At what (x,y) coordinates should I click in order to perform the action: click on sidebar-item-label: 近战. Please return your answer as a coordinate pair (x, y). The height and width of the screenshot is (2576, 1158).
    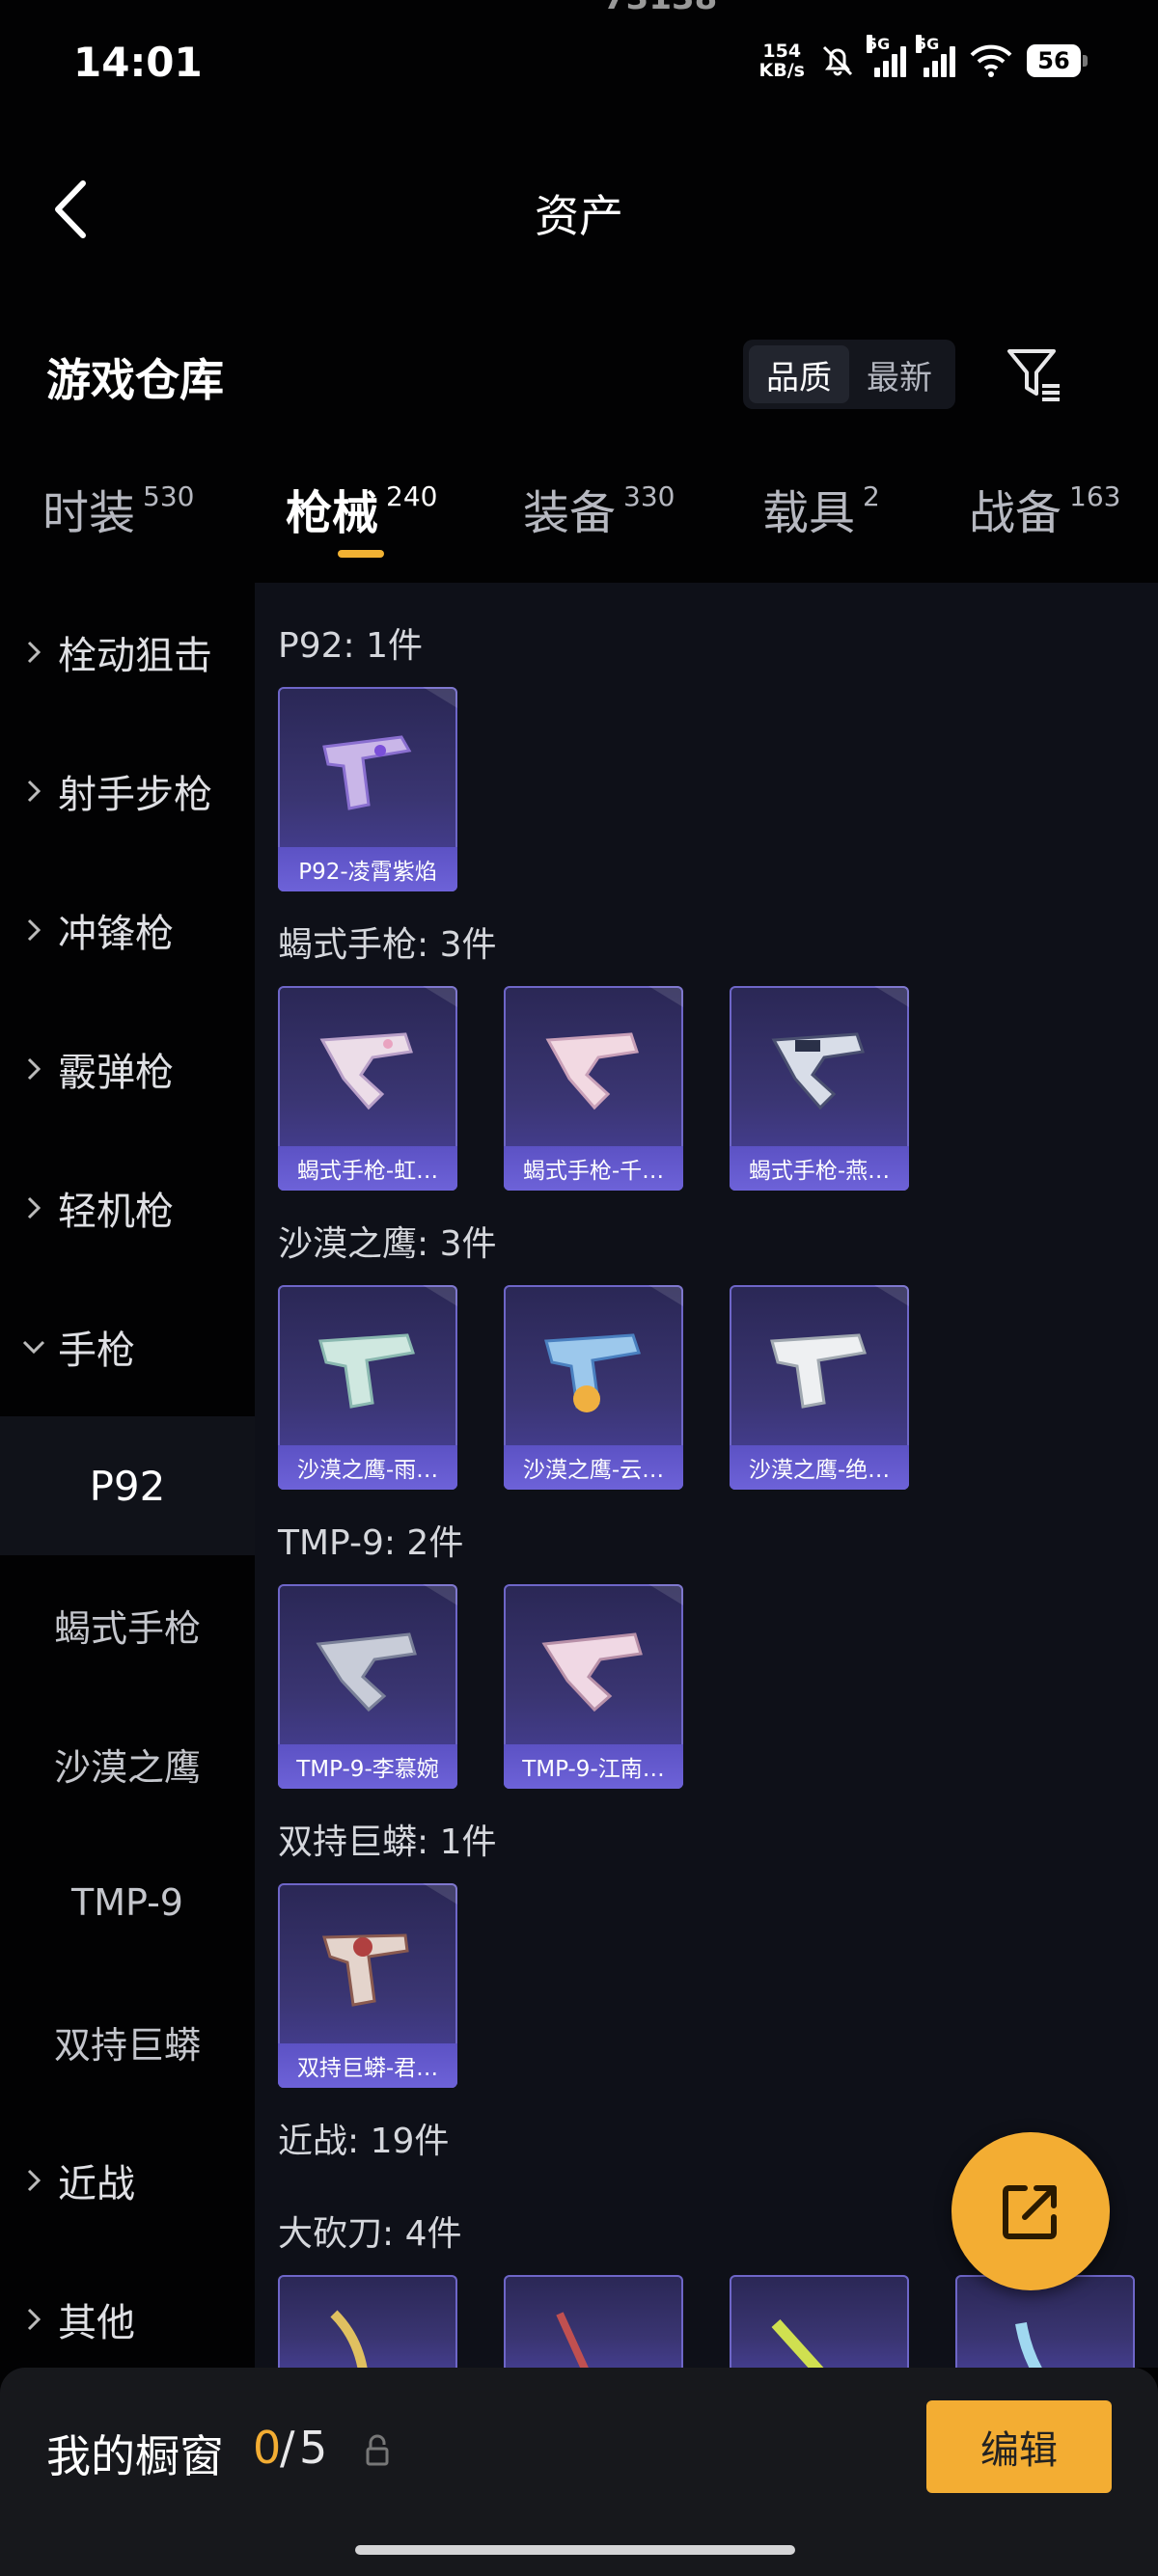
    Looking at the image, I should click on (96, 2184).